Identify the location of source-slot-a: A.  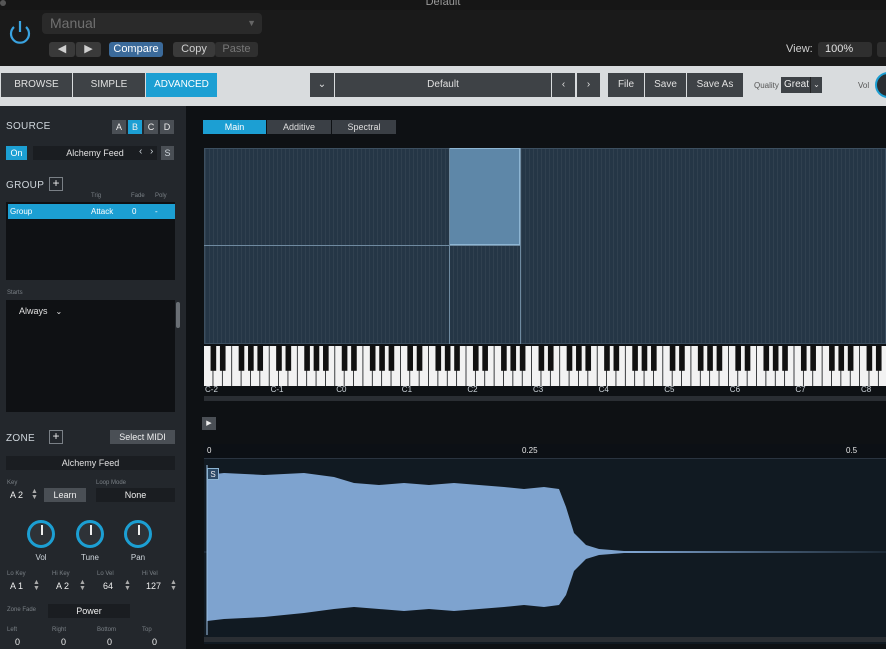
(119, 127).